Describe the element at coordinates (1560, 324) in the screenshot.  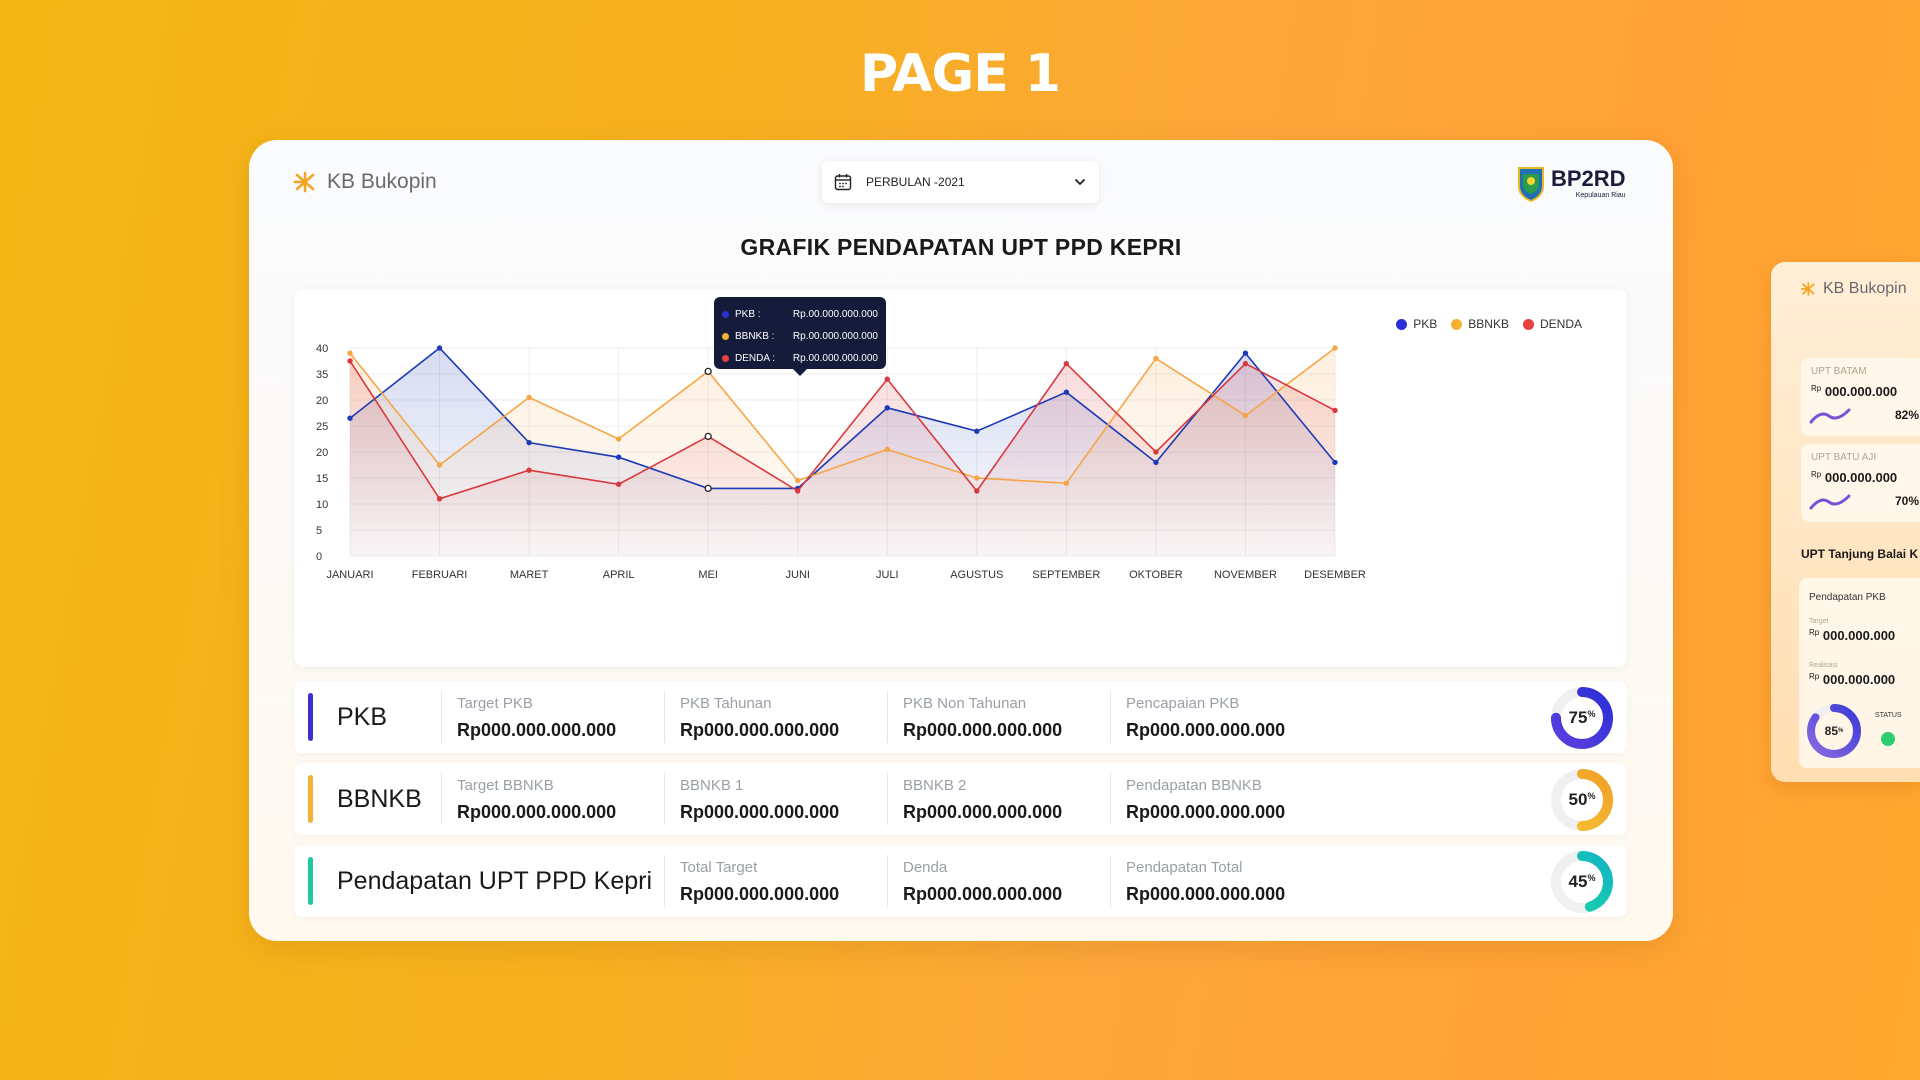
I see `legend-label: DENDA` at that location.